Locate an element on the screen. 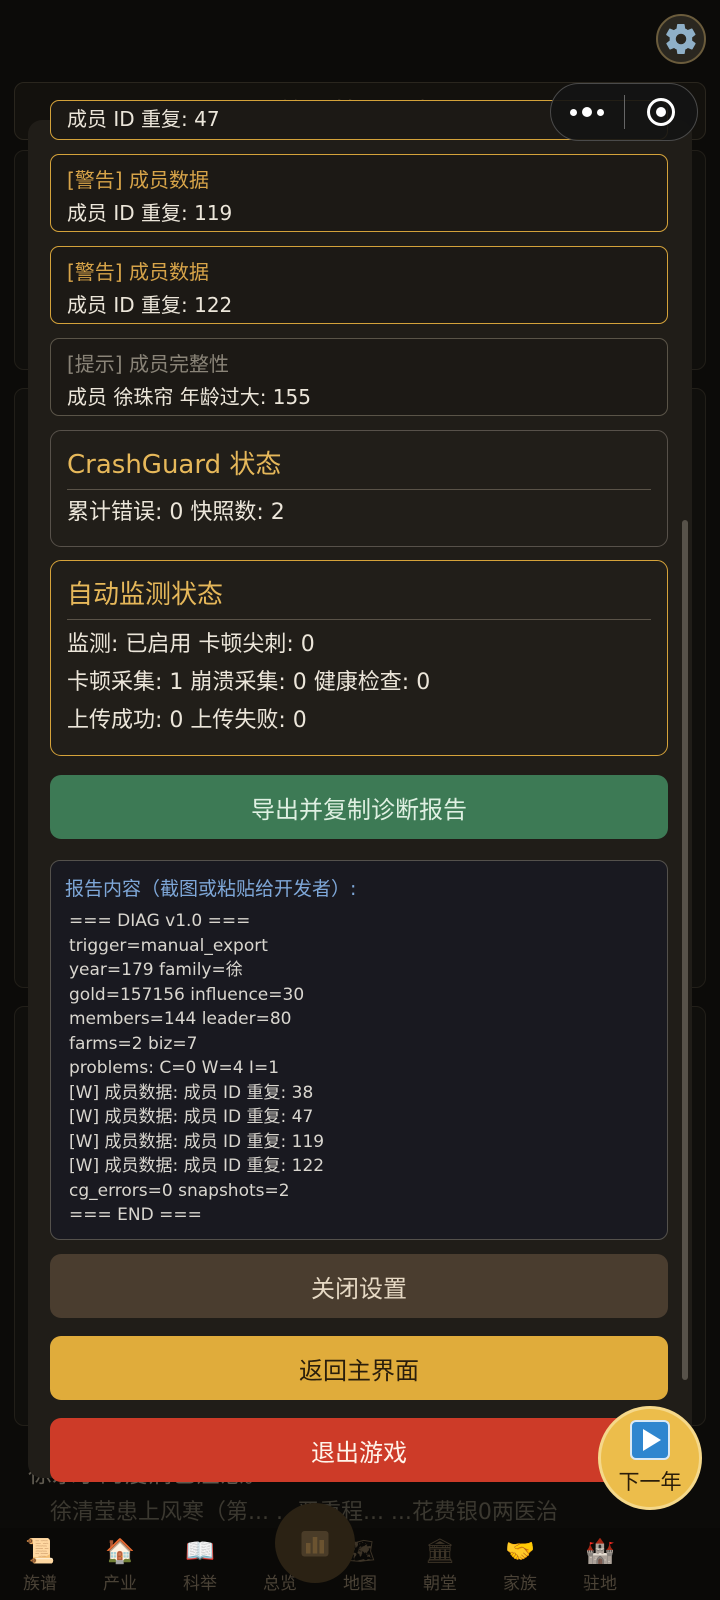 The height and width of the screenshot is (1600, 720). monitor-line: 监测: 已启用 卡顿尖刺: 0 is located at coordinates (191, 644).